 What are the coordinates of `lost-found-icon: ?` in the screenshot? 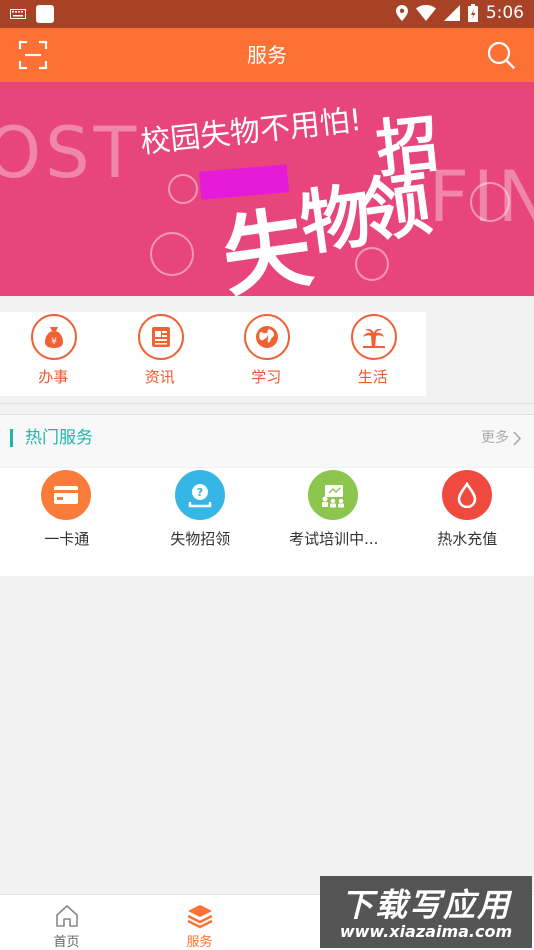 It's located at (199, 495).